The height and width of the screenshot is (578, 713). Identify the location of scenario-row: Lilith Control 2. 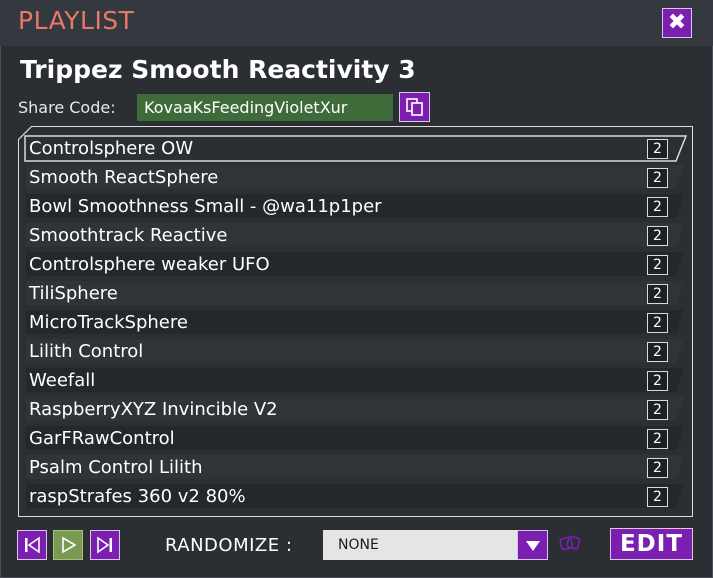
(355, 351).